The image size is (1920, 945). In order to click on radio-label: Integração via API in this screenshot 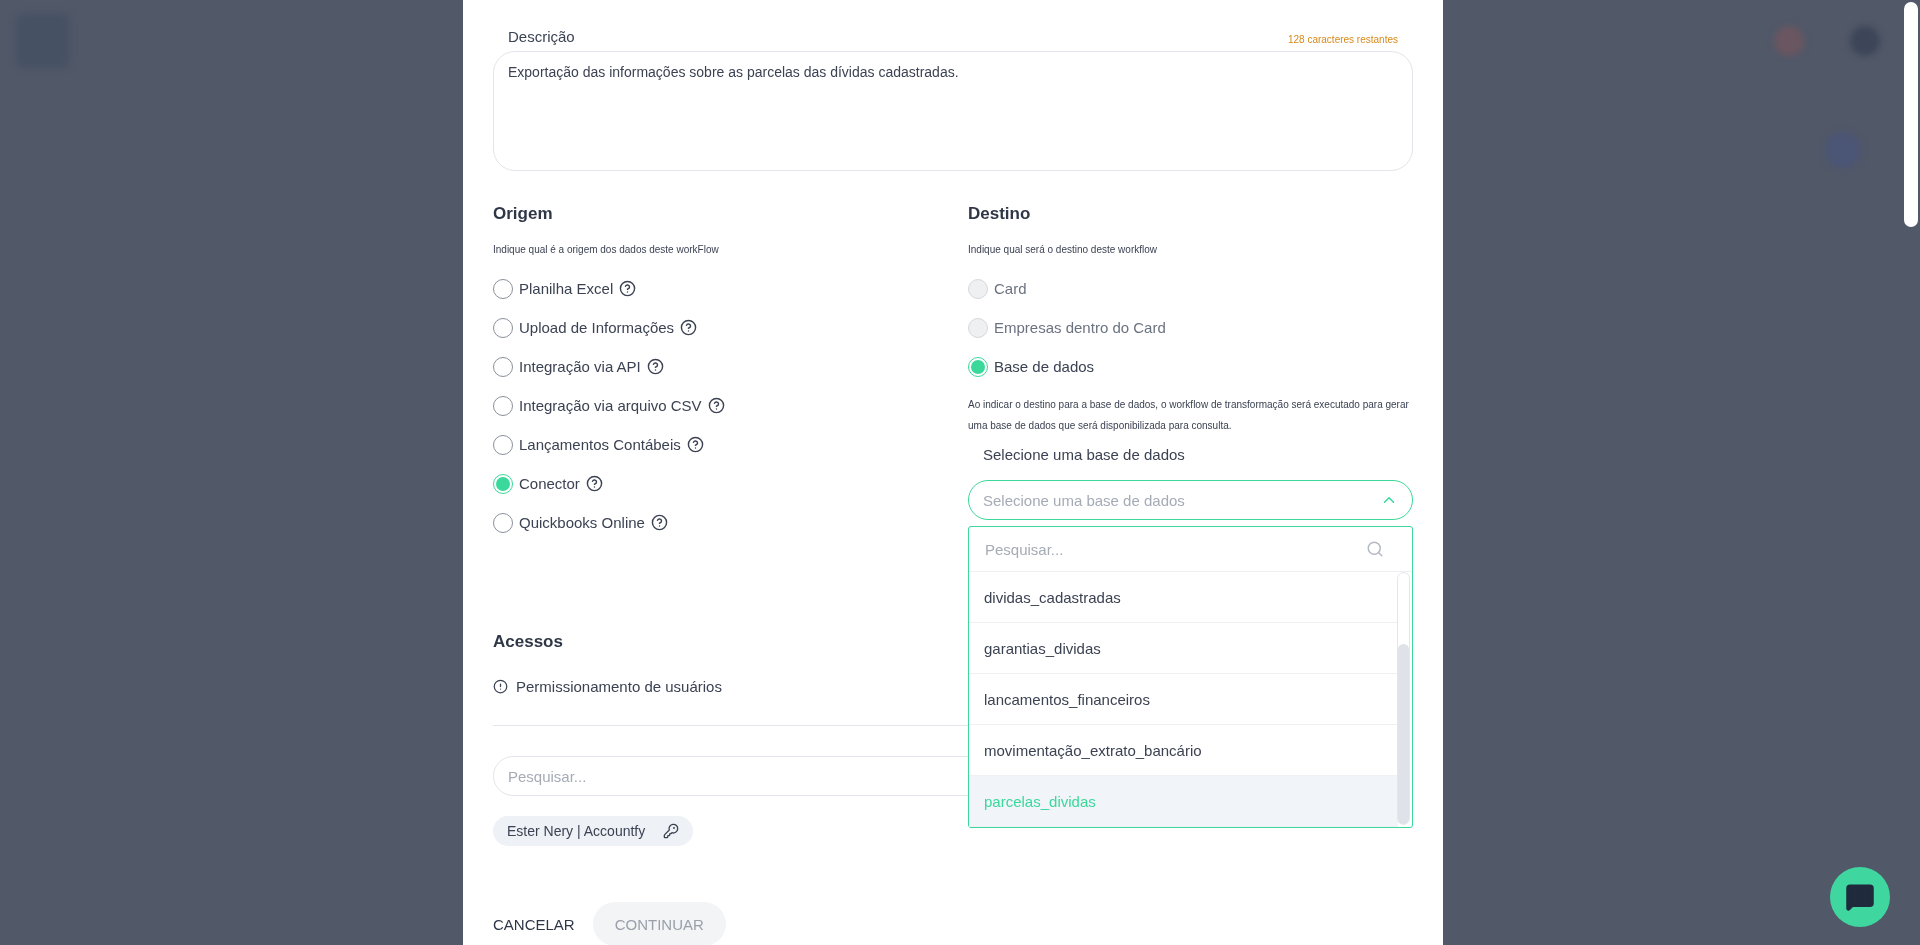, I will do `click(580, 366)`.